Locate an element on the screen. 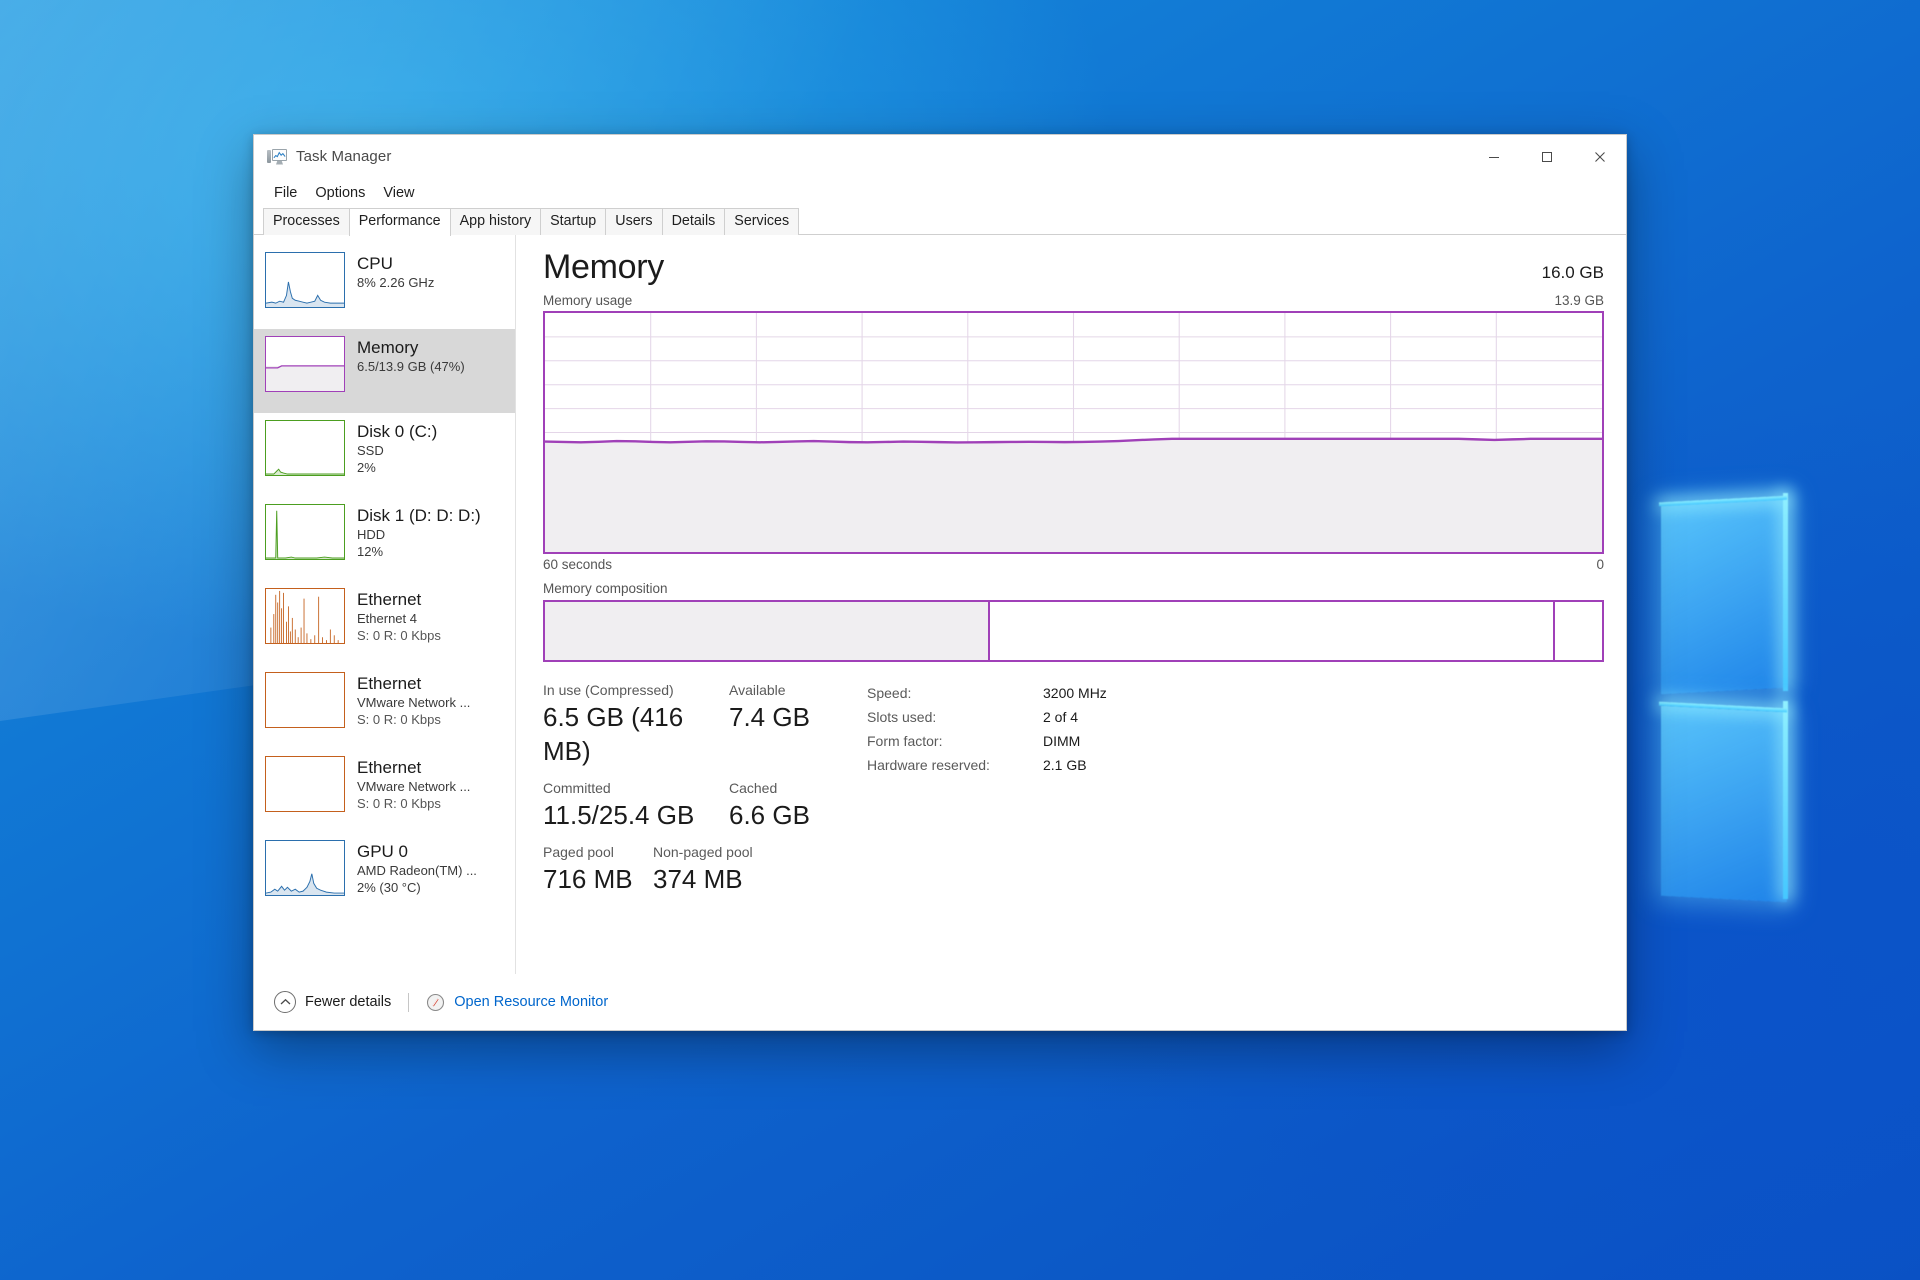  sidebar-item-title: Disk 0 (C:) is located at coordinates (397, 431).